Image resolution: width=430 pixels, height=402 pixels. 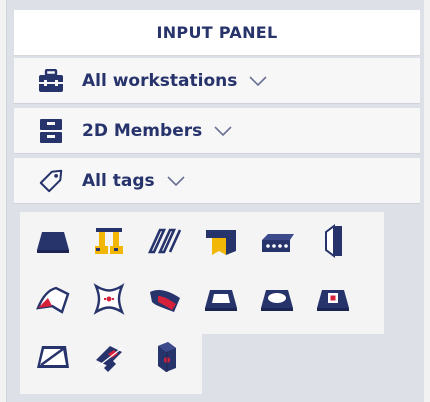 What do you see at coordinates (53, 357) in the screenshot?
I see `sloped-slab-icon` at bounding box center [53, 357].